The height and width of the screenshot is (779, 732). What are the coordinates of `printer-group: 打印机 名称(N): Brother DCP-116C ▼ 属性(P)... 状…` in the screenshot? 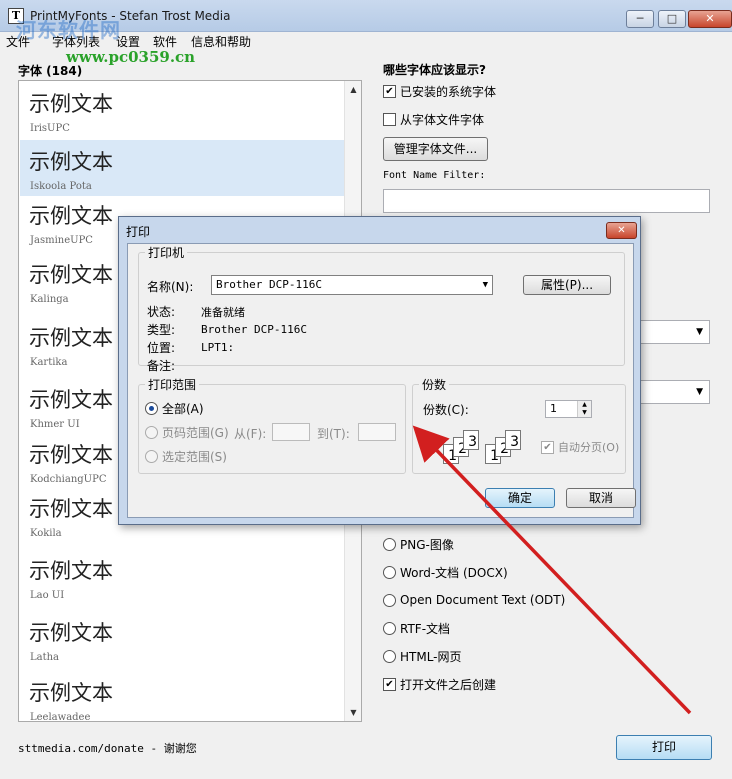 It's located at (381, 308).